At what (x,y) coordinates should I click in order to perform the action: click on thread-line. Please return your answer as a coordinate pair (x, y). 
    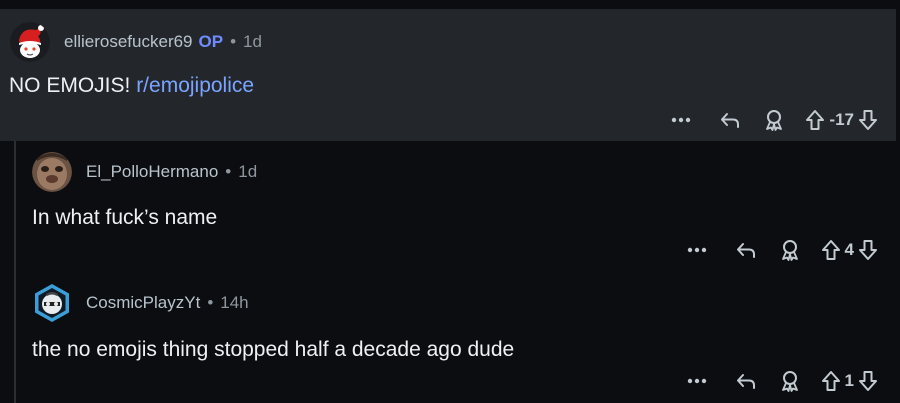
    Looking at the image, I should click on (15, 272).